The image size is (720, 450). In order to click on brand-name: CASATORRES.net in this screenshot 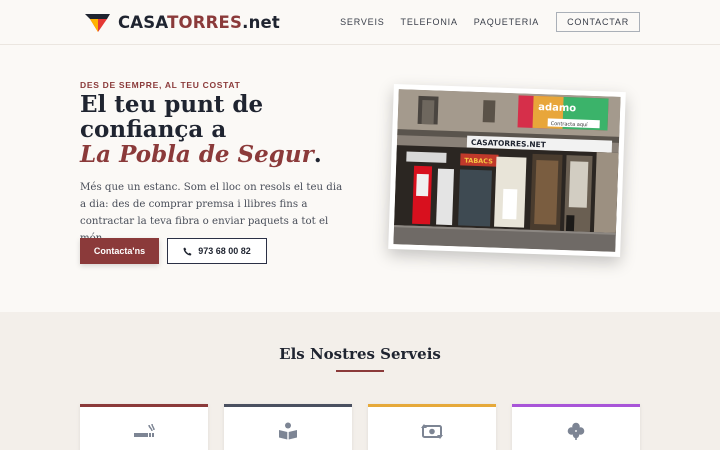, I will do `click(199, 22)`.